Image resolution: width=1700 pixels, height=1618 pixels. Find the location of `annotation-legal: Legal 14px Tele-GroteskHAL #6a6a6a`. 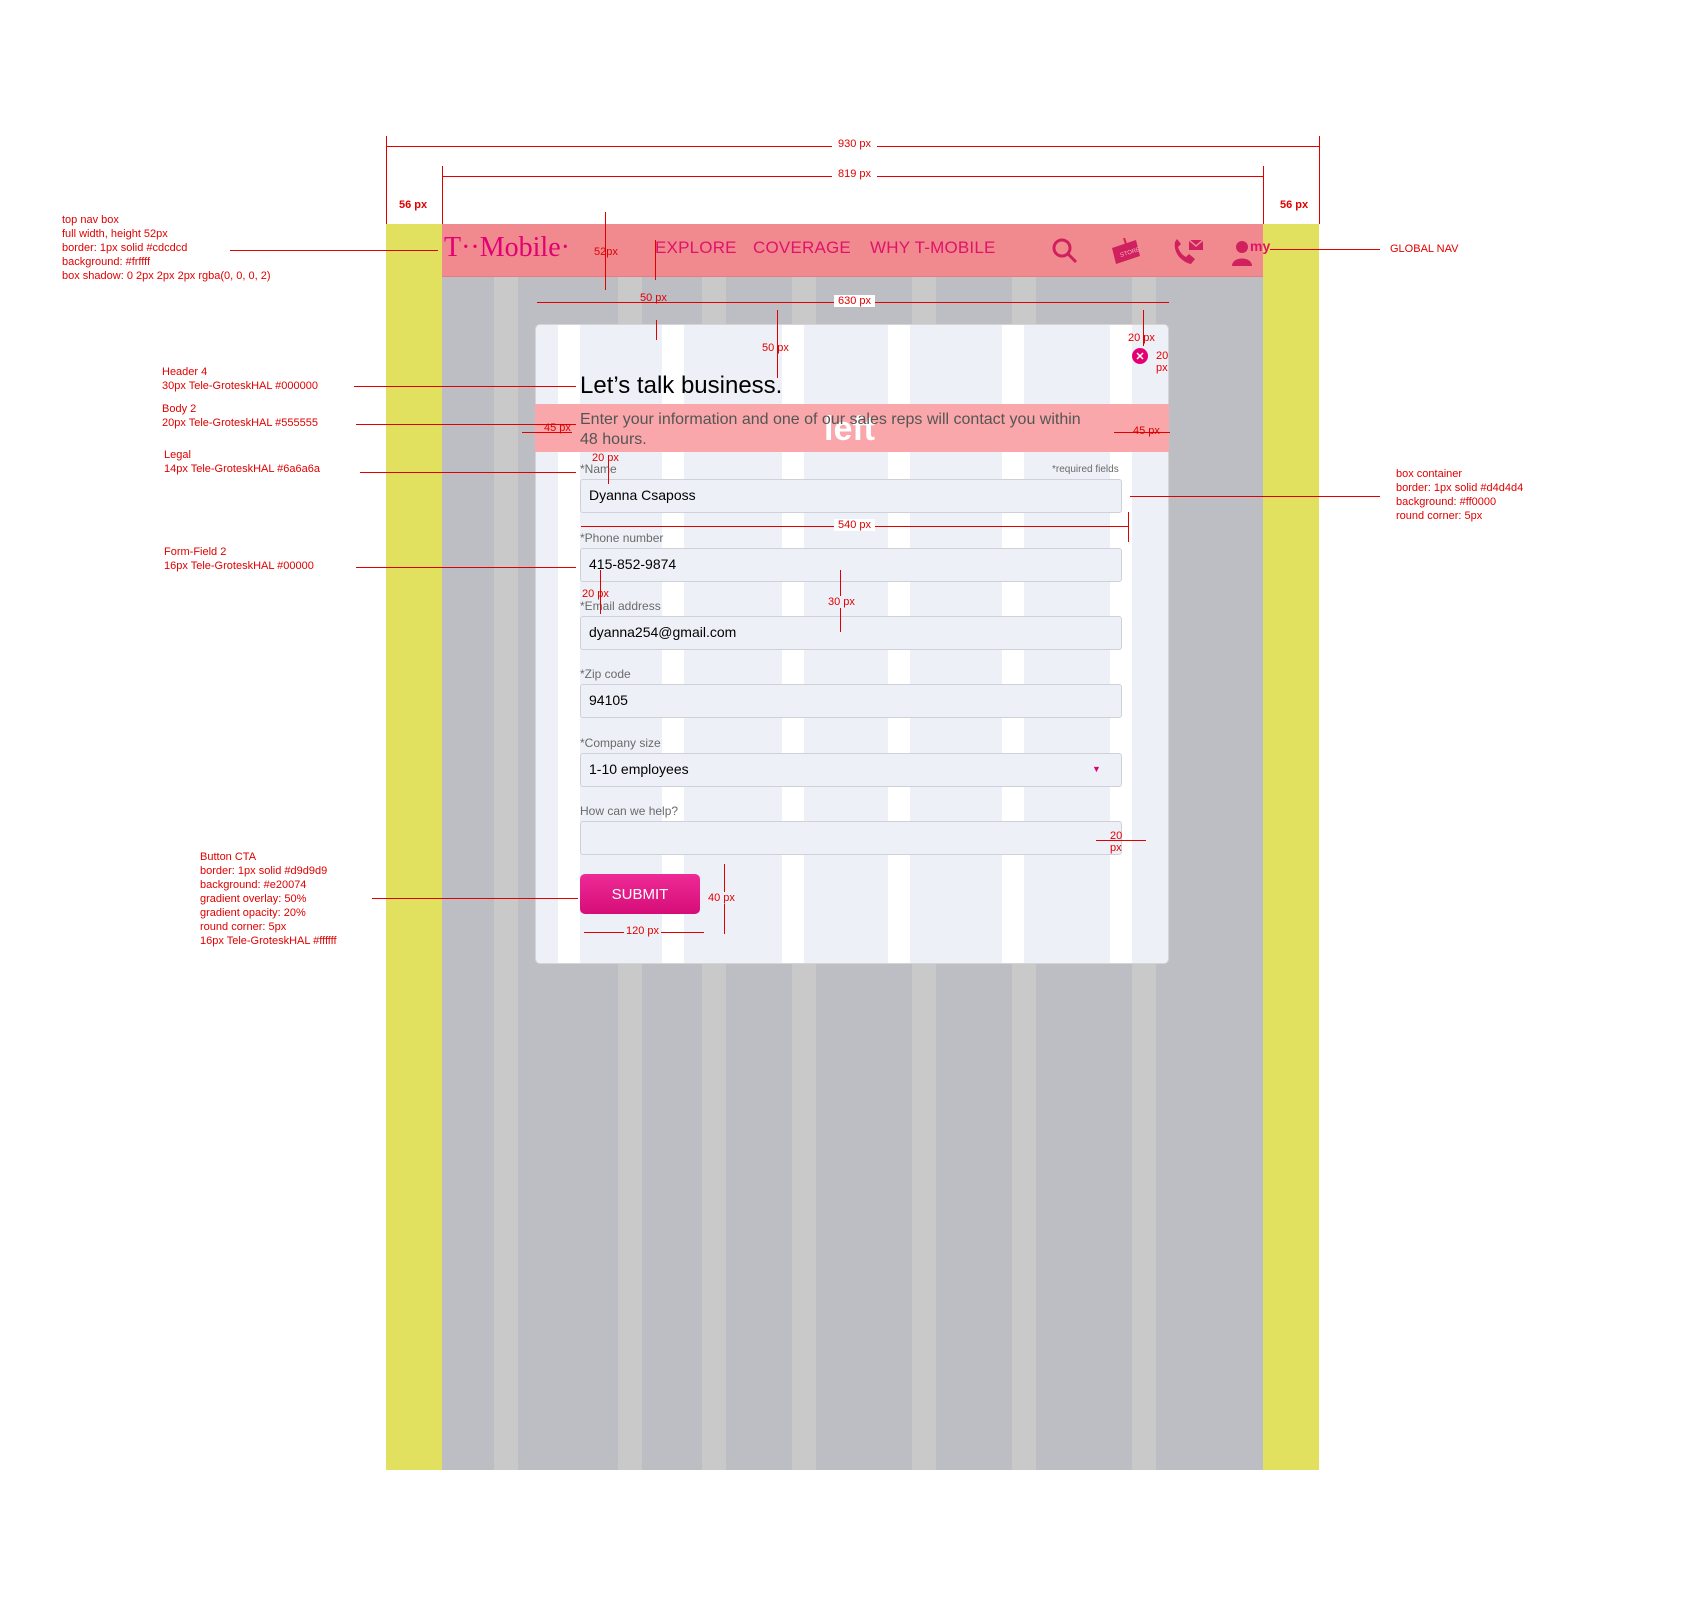

annotation-legal: Legal 14px Tele-GroteskHAL #6a6a6a is located at coordinates (242, 462).